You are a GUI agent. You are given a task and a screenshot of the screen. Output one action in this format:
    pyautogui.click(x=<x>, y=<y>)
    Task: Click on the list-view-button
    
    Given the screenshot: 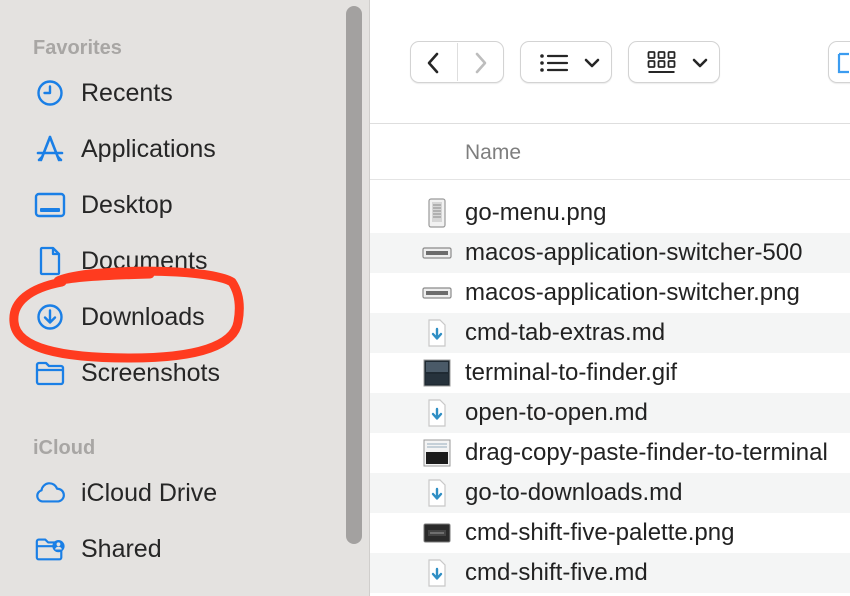 What is the action you would take?
    pyautogui.click(x=566, y=62)
    